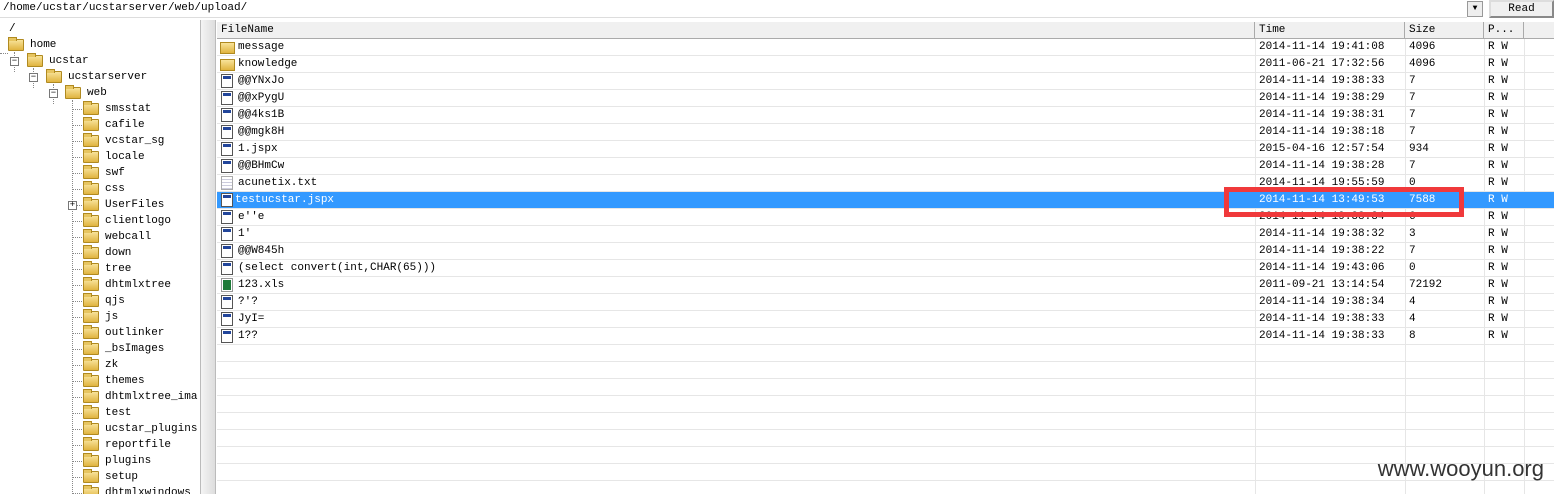 Image resolution: width=1554 pixels, height=494 pixels. I want to click on tree-node-web: web, so click(86, 93).